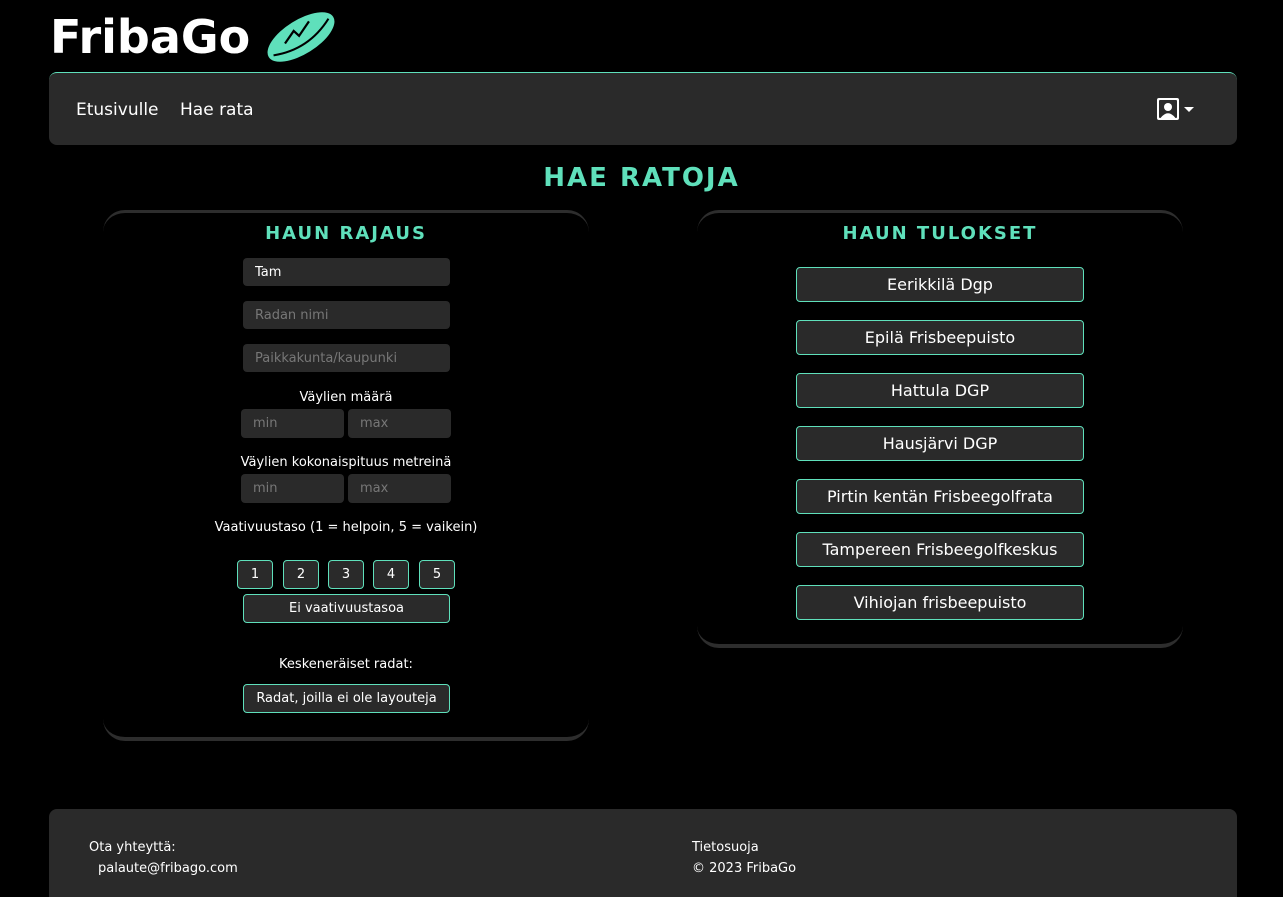 Image resolution: width=1283 pixels, height=897 pixels. What do you see at coordinates (346, 315) in the screenshot?
I see `course-name-input` at bounding box center [346, 315].